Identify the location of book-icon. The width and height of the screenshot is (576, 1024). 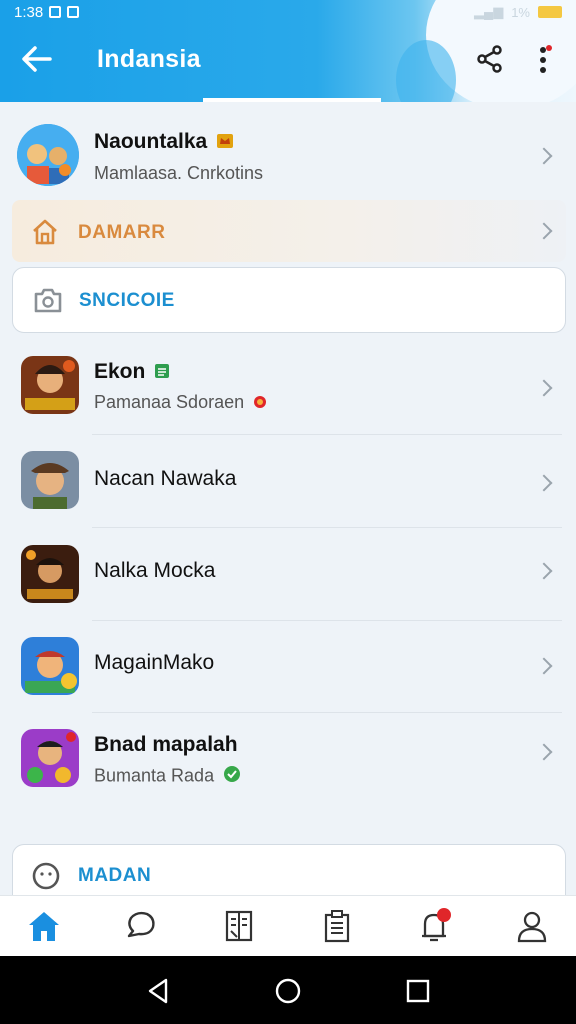
(239, 926).